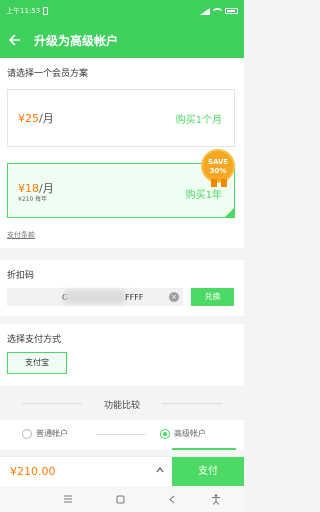 The width and height of the screenshot is (320, 512). What do you see at coordinates (122, 40) in the screenshot?
I see `app-toolbar: 升级为高级帐户` at bounding box center [122, 40].